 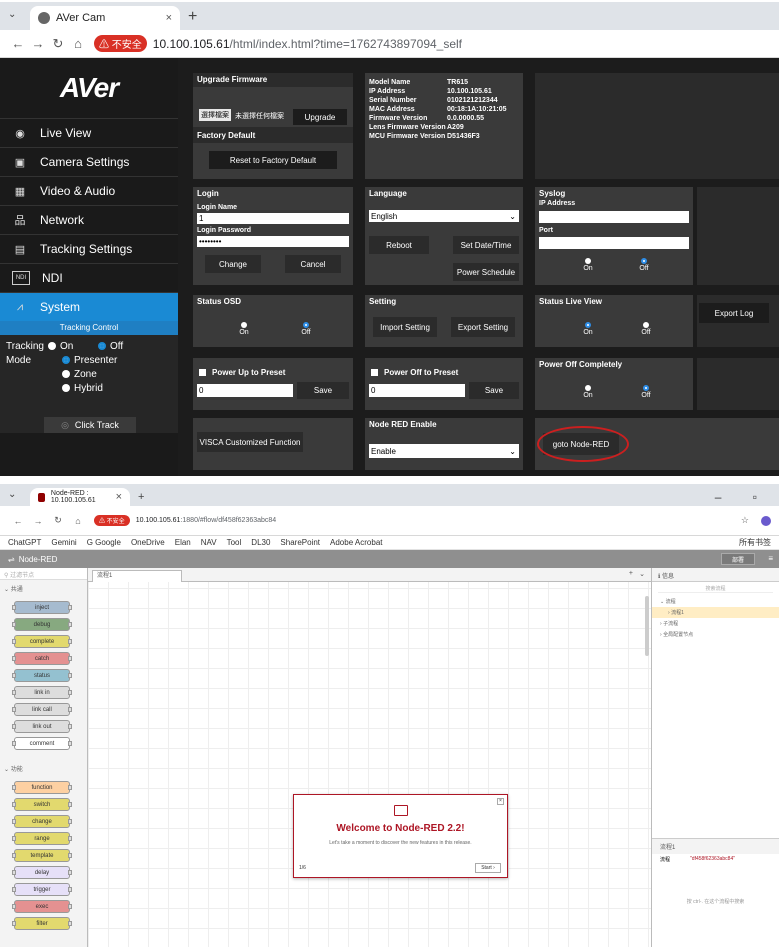 I want to click on status-live-off-radio: Off, so click(x=646, y=329).